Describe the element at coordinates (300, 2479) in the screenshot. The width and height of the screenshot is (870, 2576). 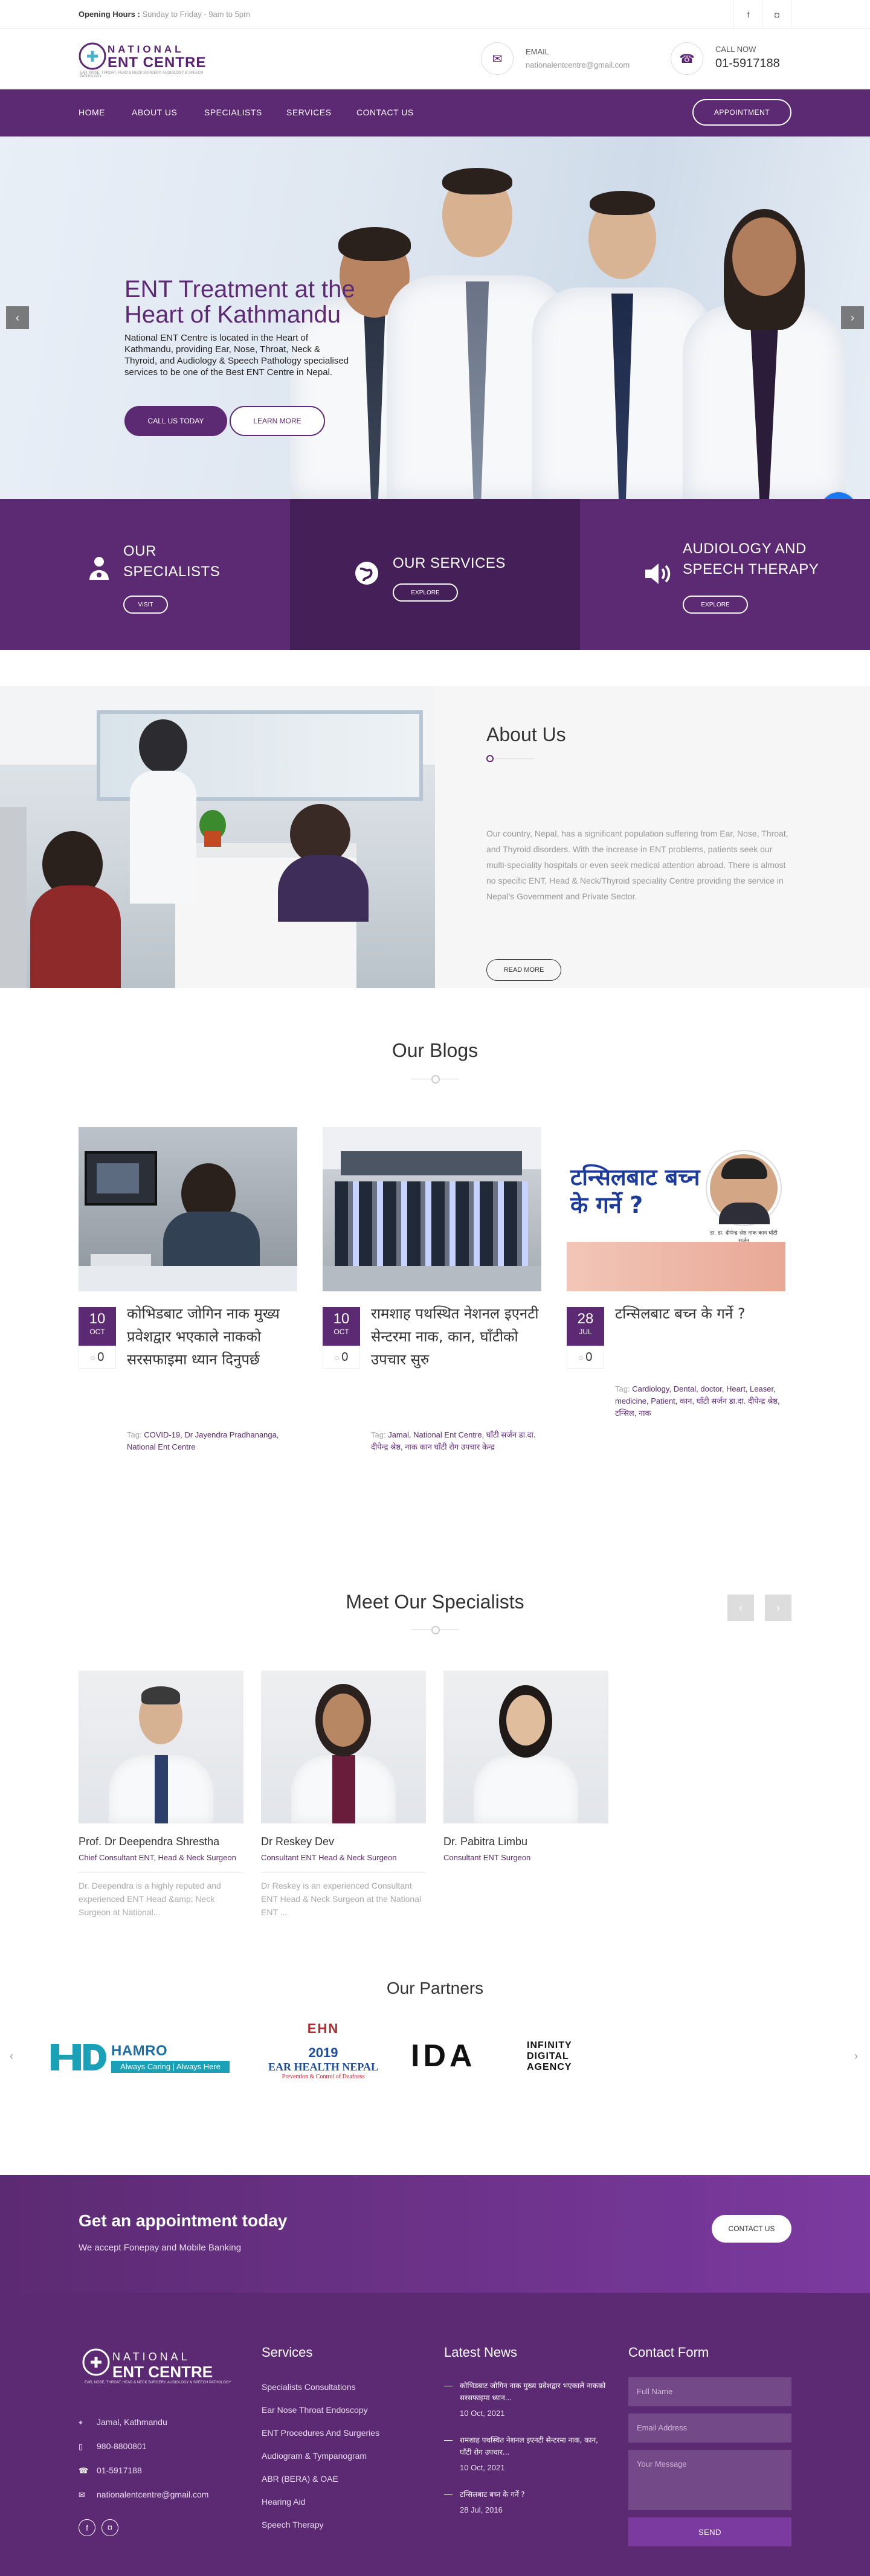
I see `footer-service-link: ABR (BERA) & OAE` at that location.